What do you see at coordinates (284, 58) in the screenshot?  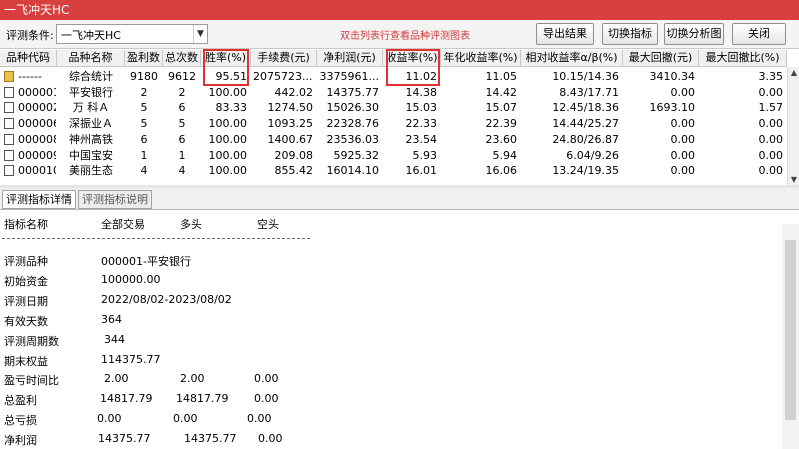 I see `column-header-fee: 手续费(元)` at bounding box center [284, 58].